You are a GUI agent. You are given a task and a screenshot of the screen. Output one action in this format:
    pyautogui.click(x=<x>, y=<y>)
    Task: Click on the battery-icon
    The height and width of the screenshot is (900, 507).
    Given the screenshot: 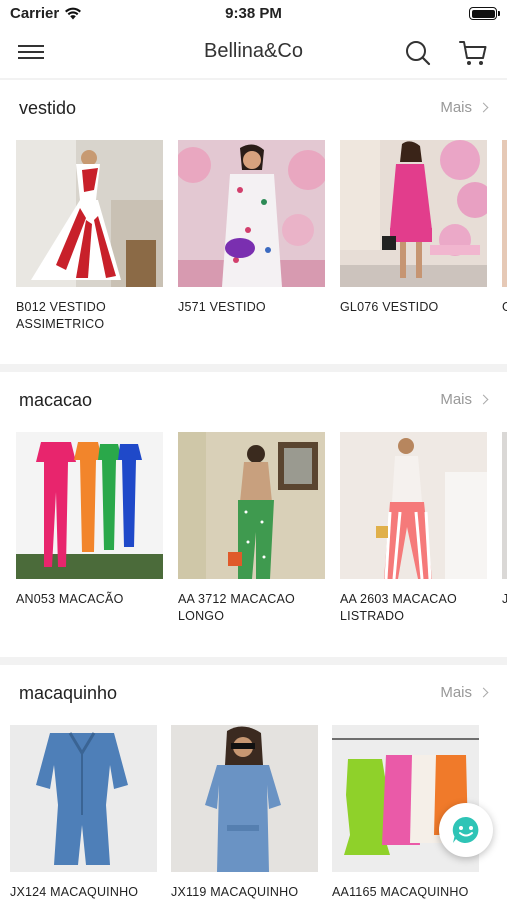 What is the action you would take?
    pyautogui.click(x=484, y=13)
    